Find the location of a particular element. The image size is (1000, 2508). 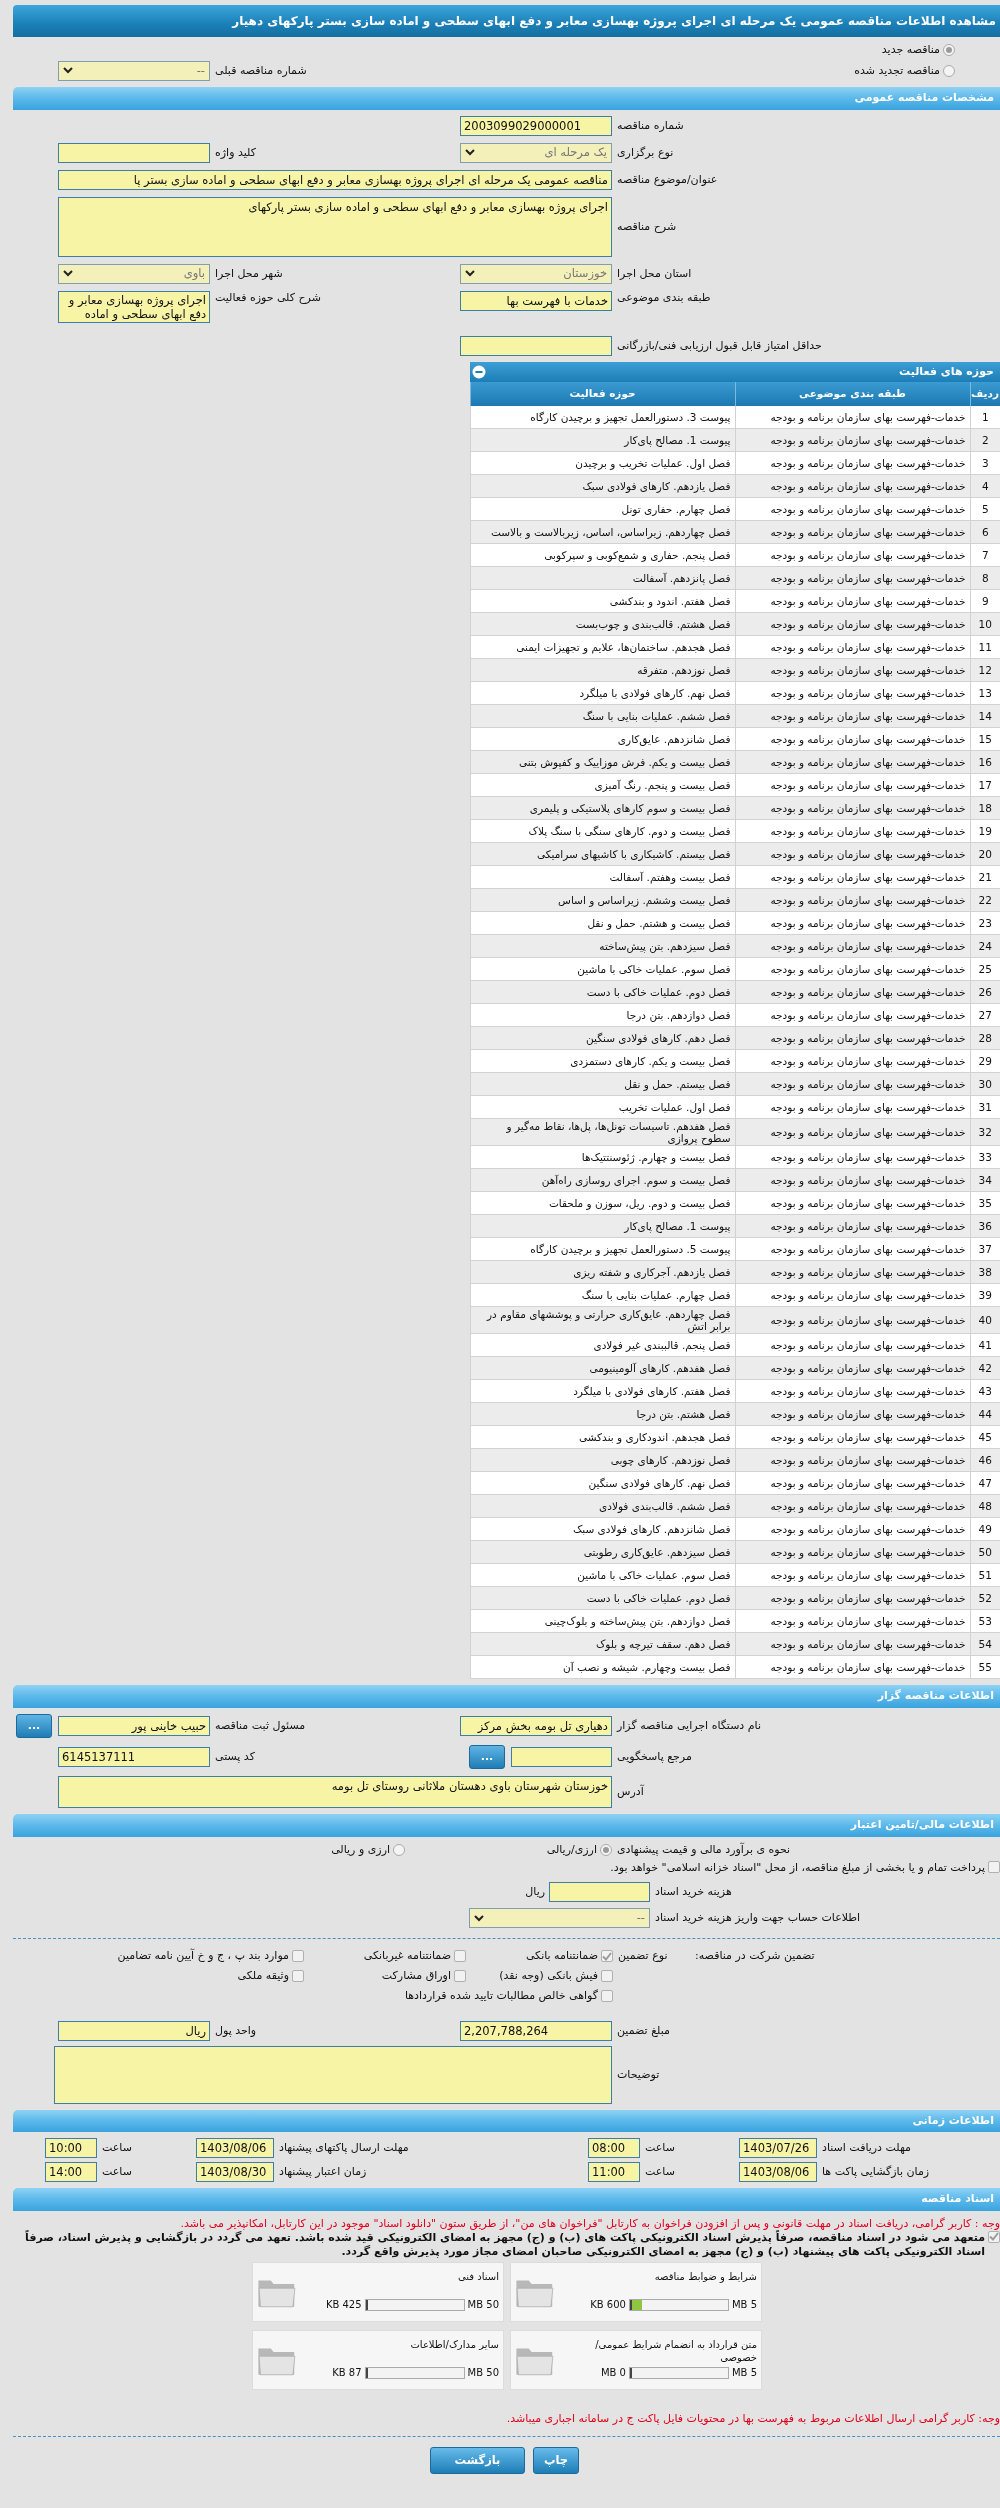

field-label: شهر محل اجرا is located at coordinates (249, 273).